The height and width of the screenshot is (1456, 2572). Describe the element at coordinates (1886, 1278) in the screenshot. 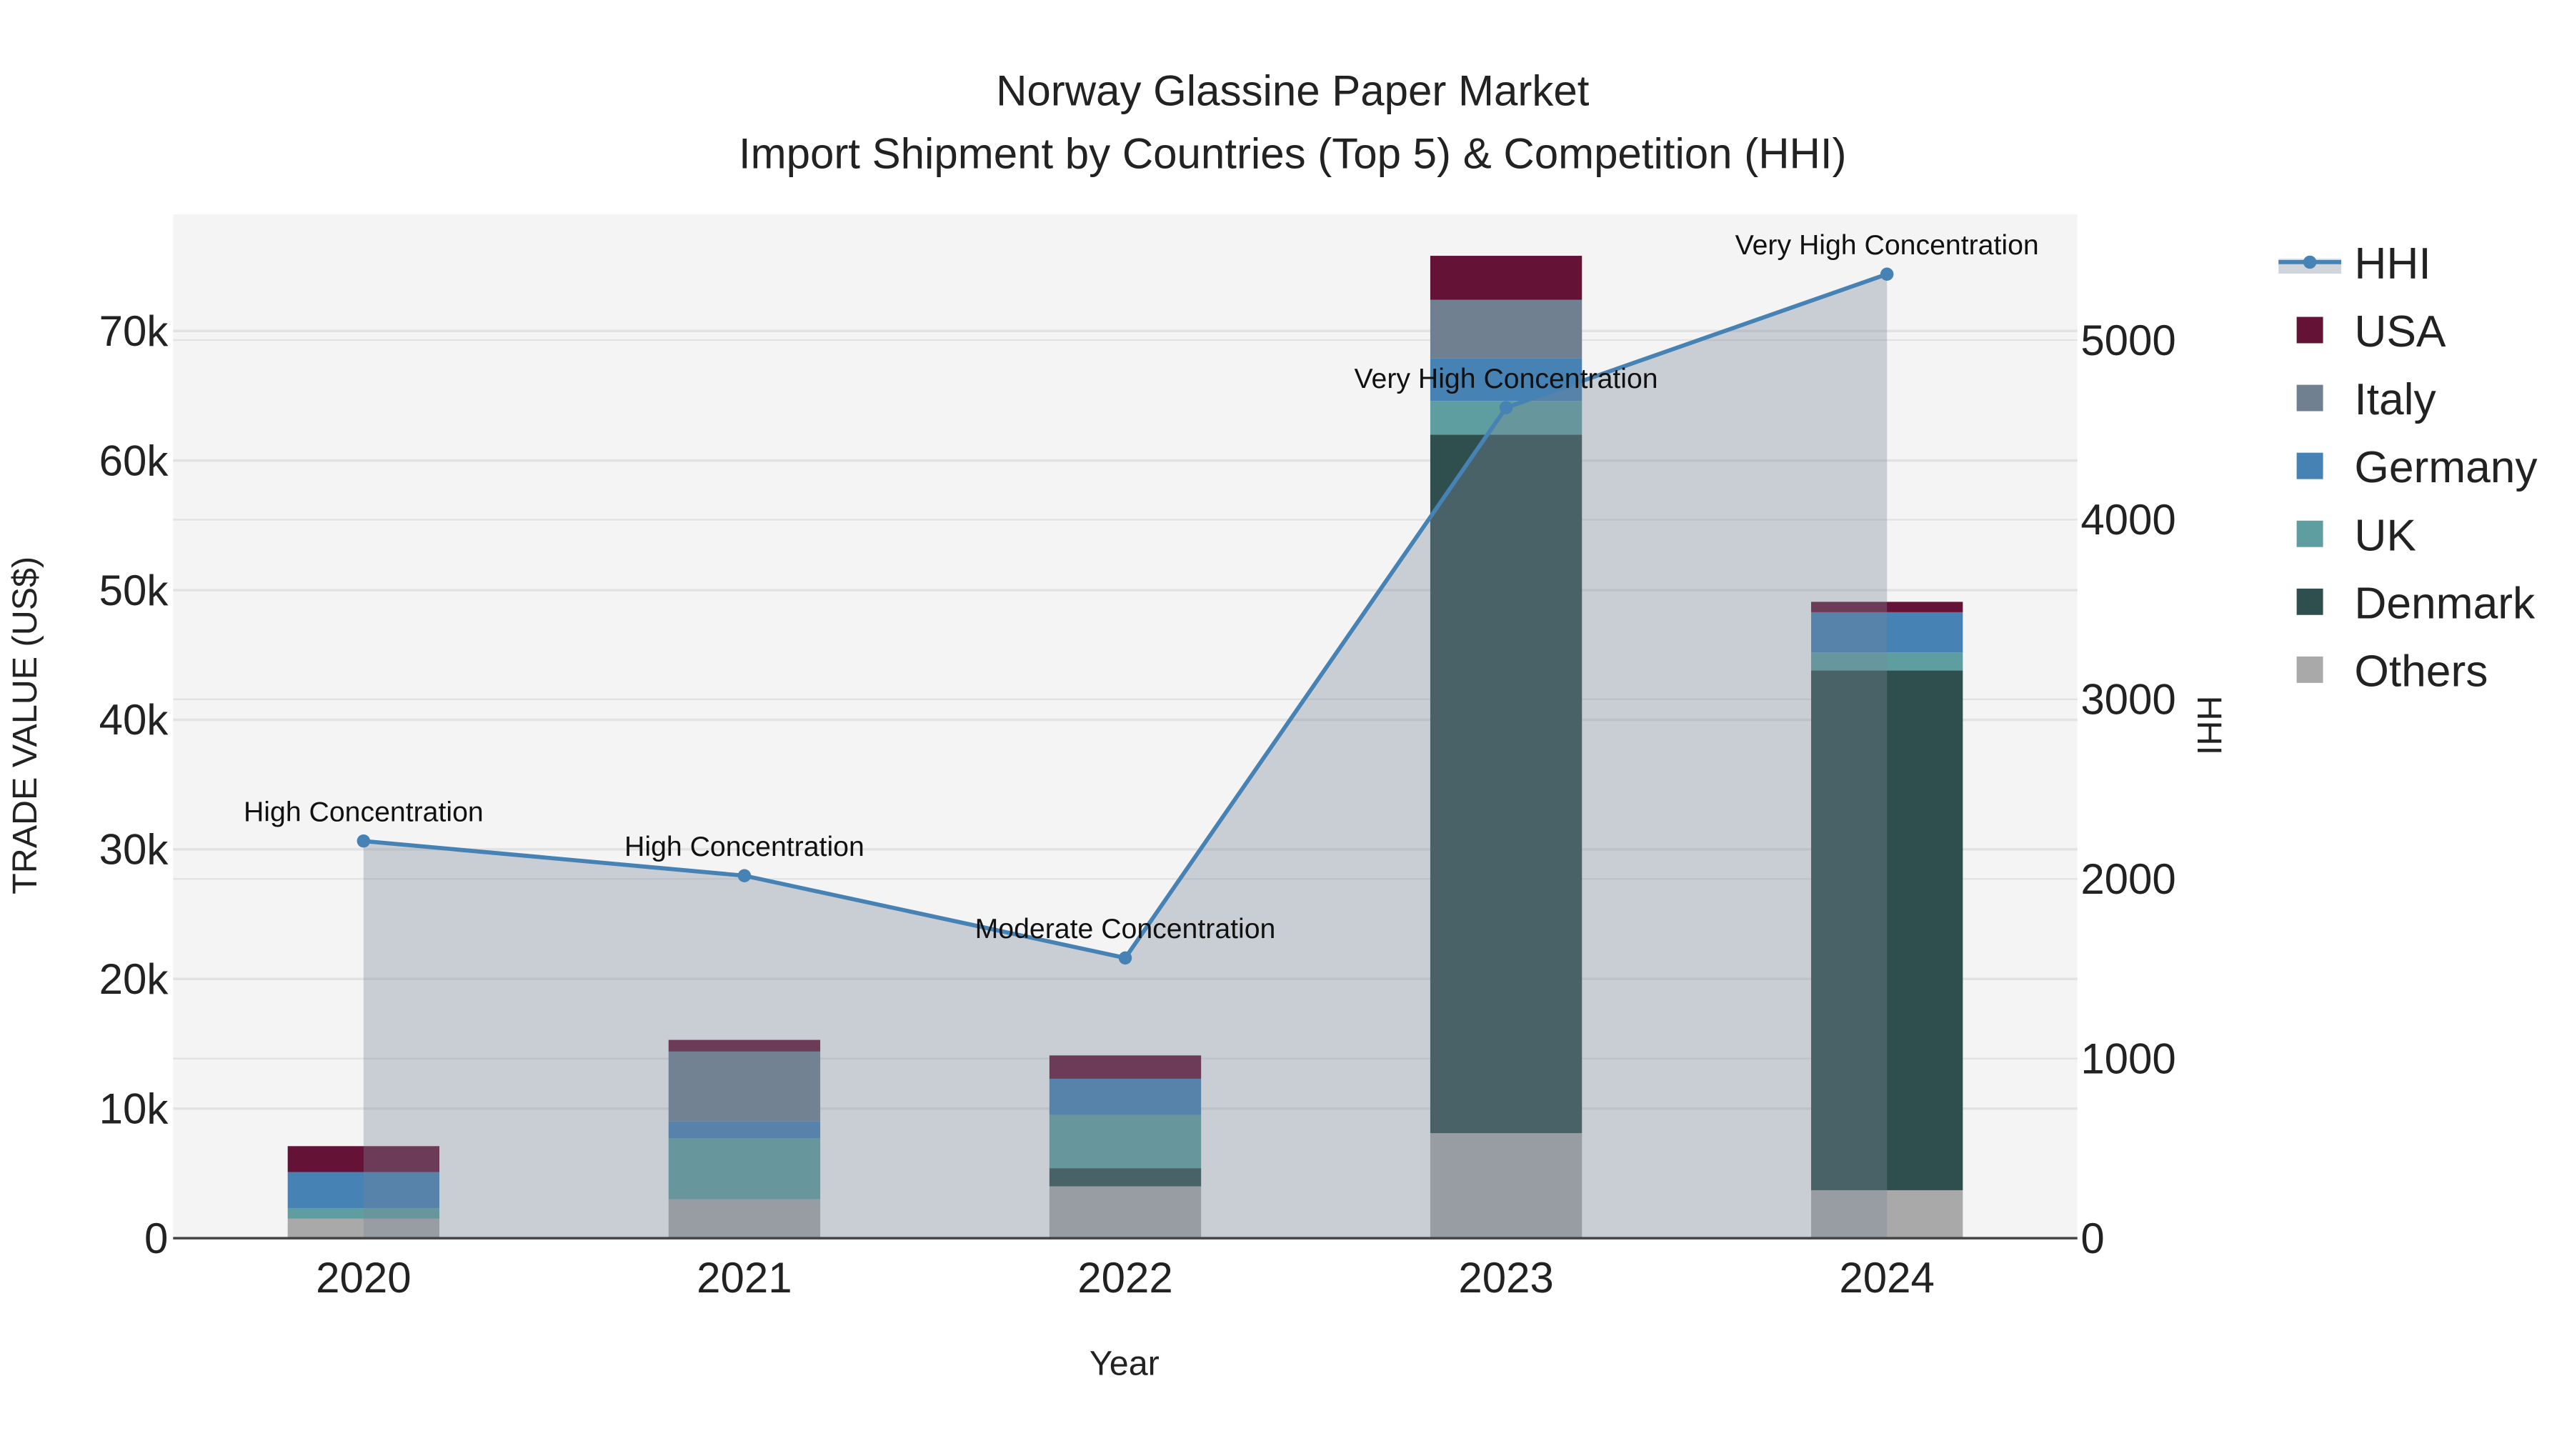

I see `x-tick-label: 2024` at that location.